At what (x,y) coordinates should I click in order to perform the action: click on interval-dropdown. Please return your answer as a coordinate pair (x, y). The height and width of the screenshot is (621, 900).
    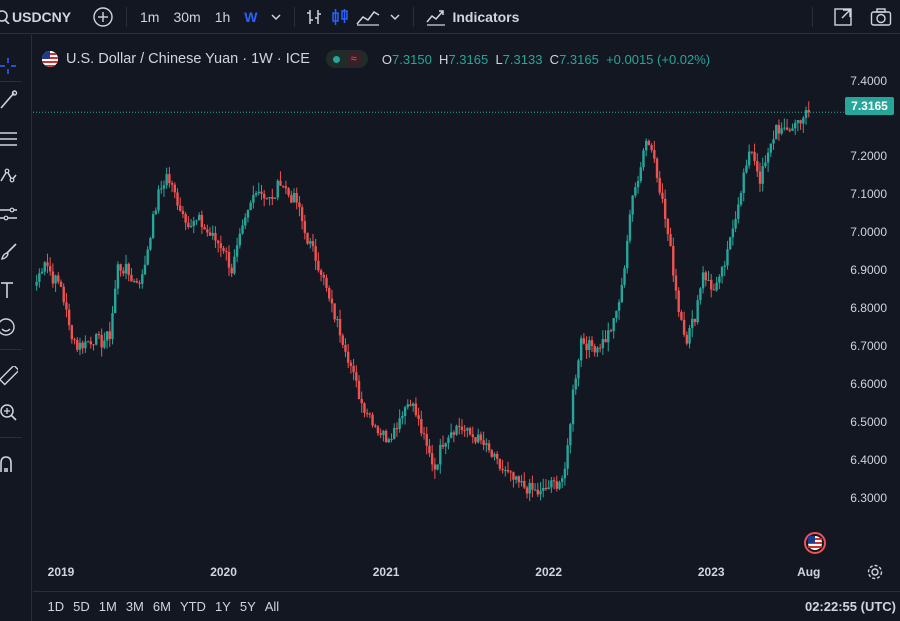
    Looking at the image, I should click on (276, 17).